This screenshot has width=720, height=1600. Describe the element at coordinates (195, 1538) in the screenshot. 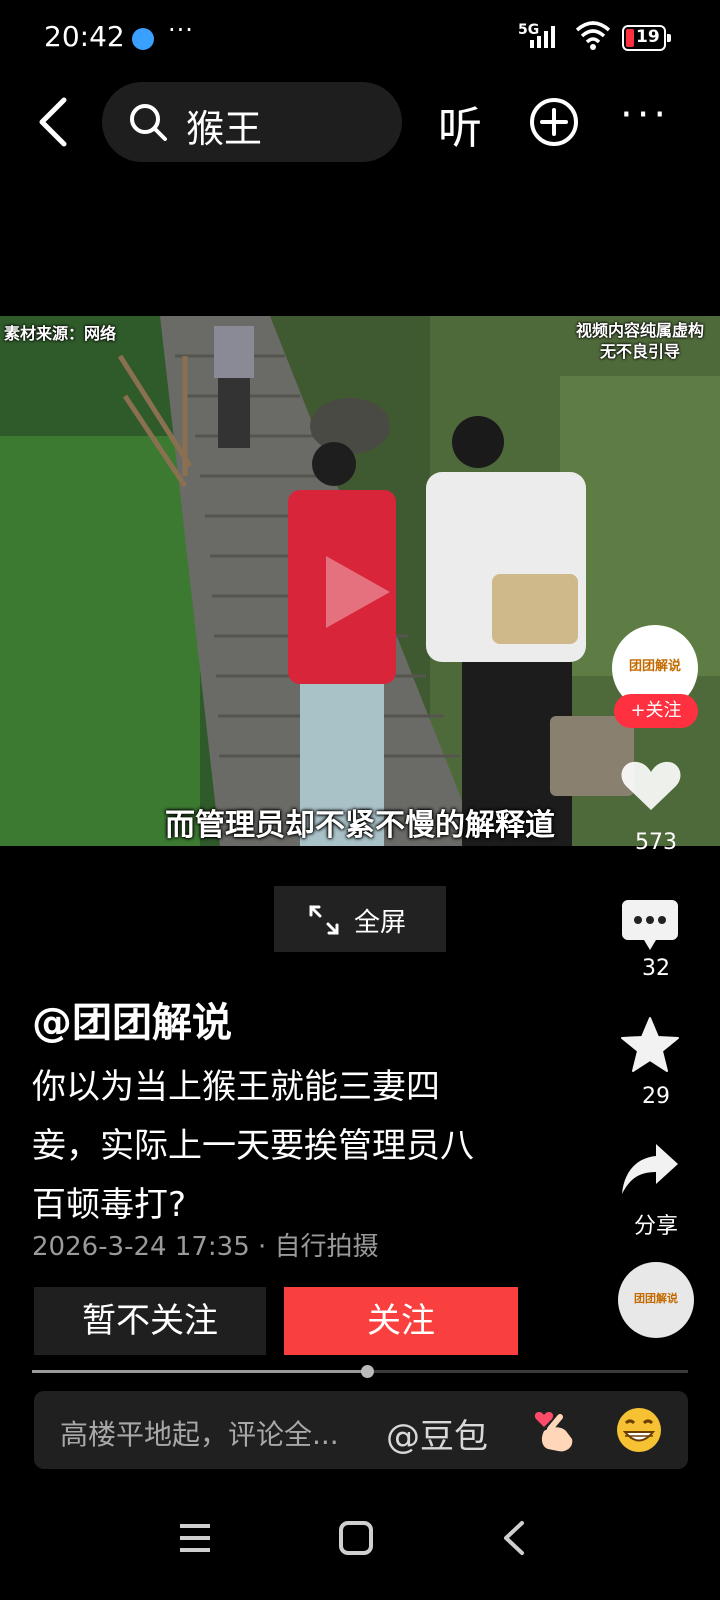

I see `recent-apps-icon` at that location.